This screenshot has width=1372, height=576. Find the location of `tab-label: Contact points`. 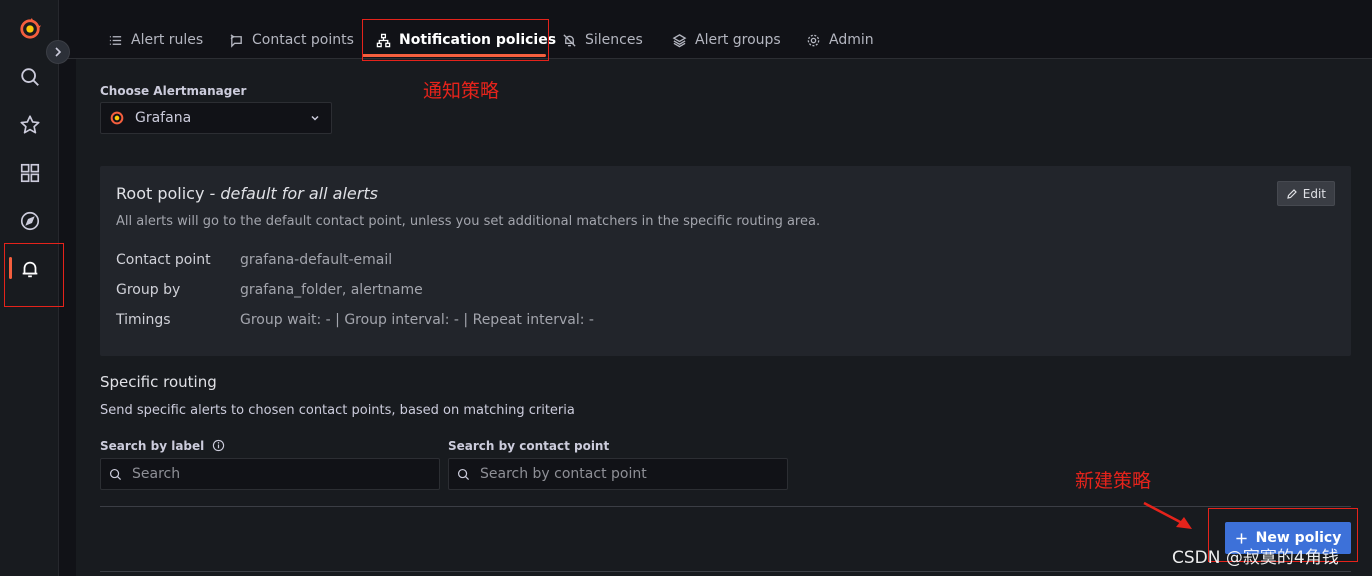

tab-label: Contact points is located at coordinates (303, 40).